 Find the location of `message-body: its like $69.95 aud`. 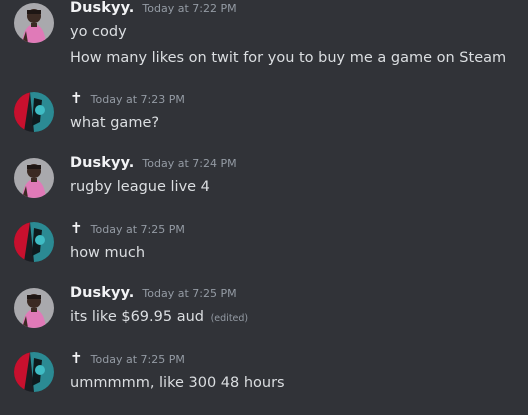

message-body: its like $69.95 aud is located at coordinates (137, 317).